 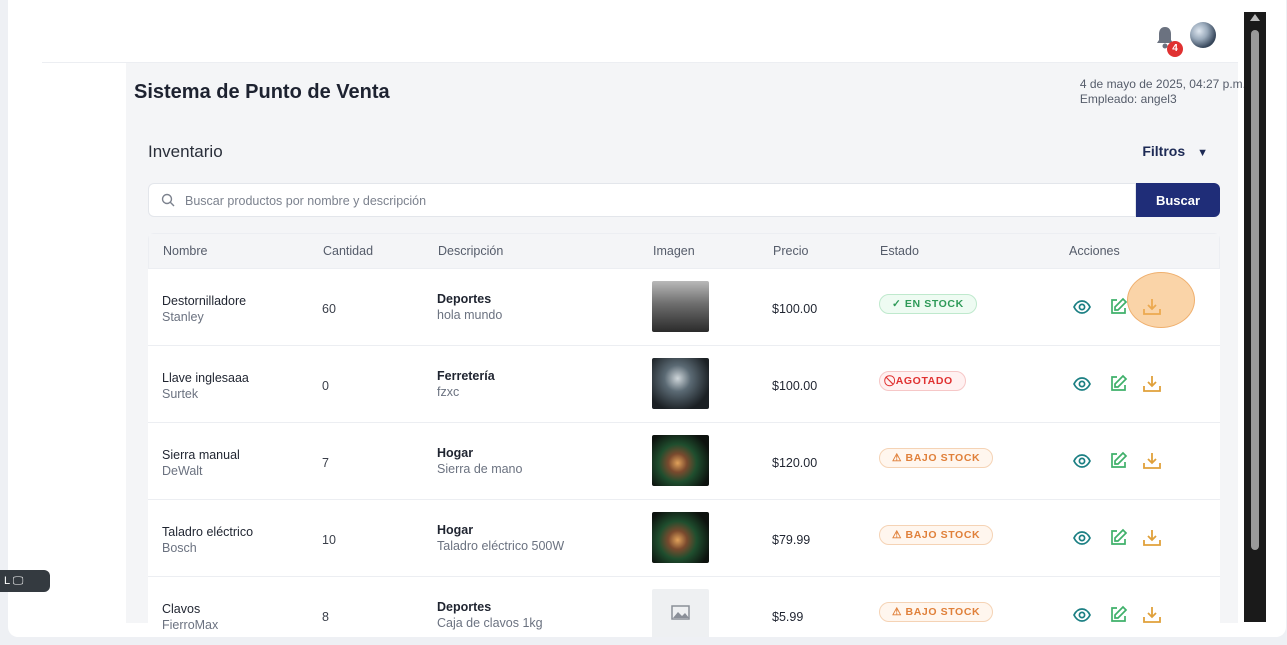 What do you see at coordinates (480, 469) in the screenshot?
I see `product-description: Sierra de mano` at bounding box center [480, 469].